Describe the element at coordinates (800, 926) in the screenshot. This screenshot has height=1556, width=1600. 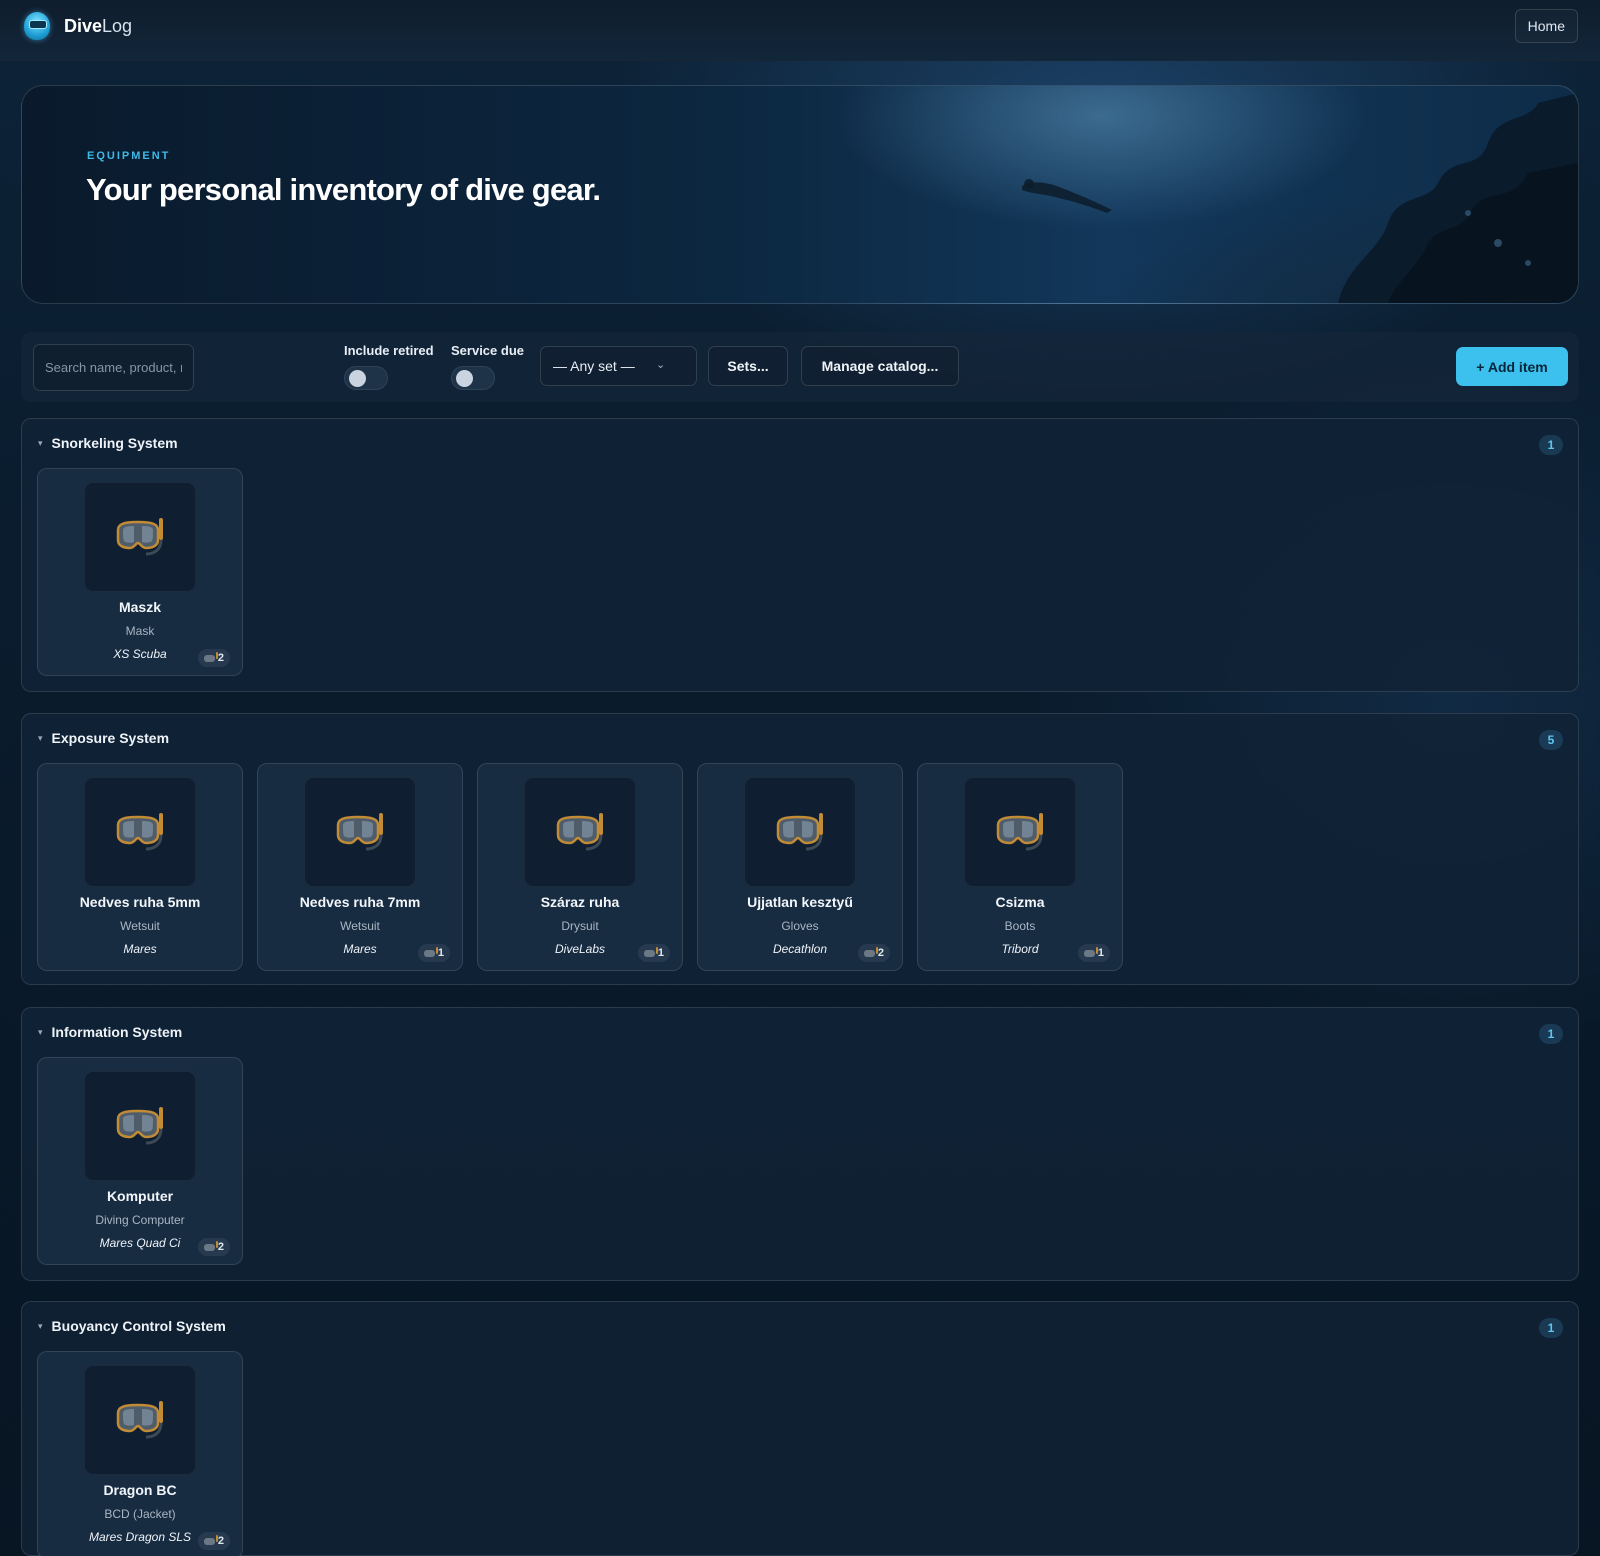
I see `item-type: Gloves` at that location.